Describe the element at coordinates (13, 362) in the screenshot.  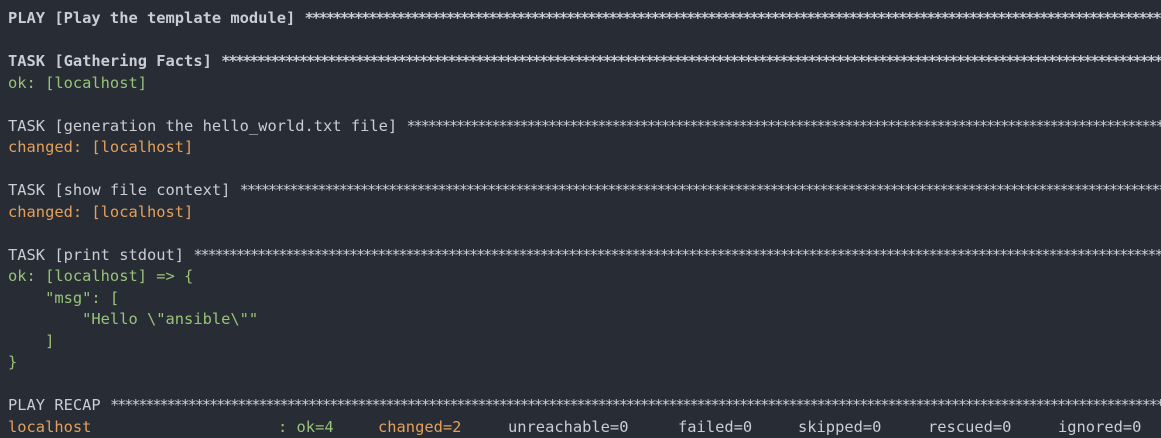
I see `debug-close-brace: }` at that location.